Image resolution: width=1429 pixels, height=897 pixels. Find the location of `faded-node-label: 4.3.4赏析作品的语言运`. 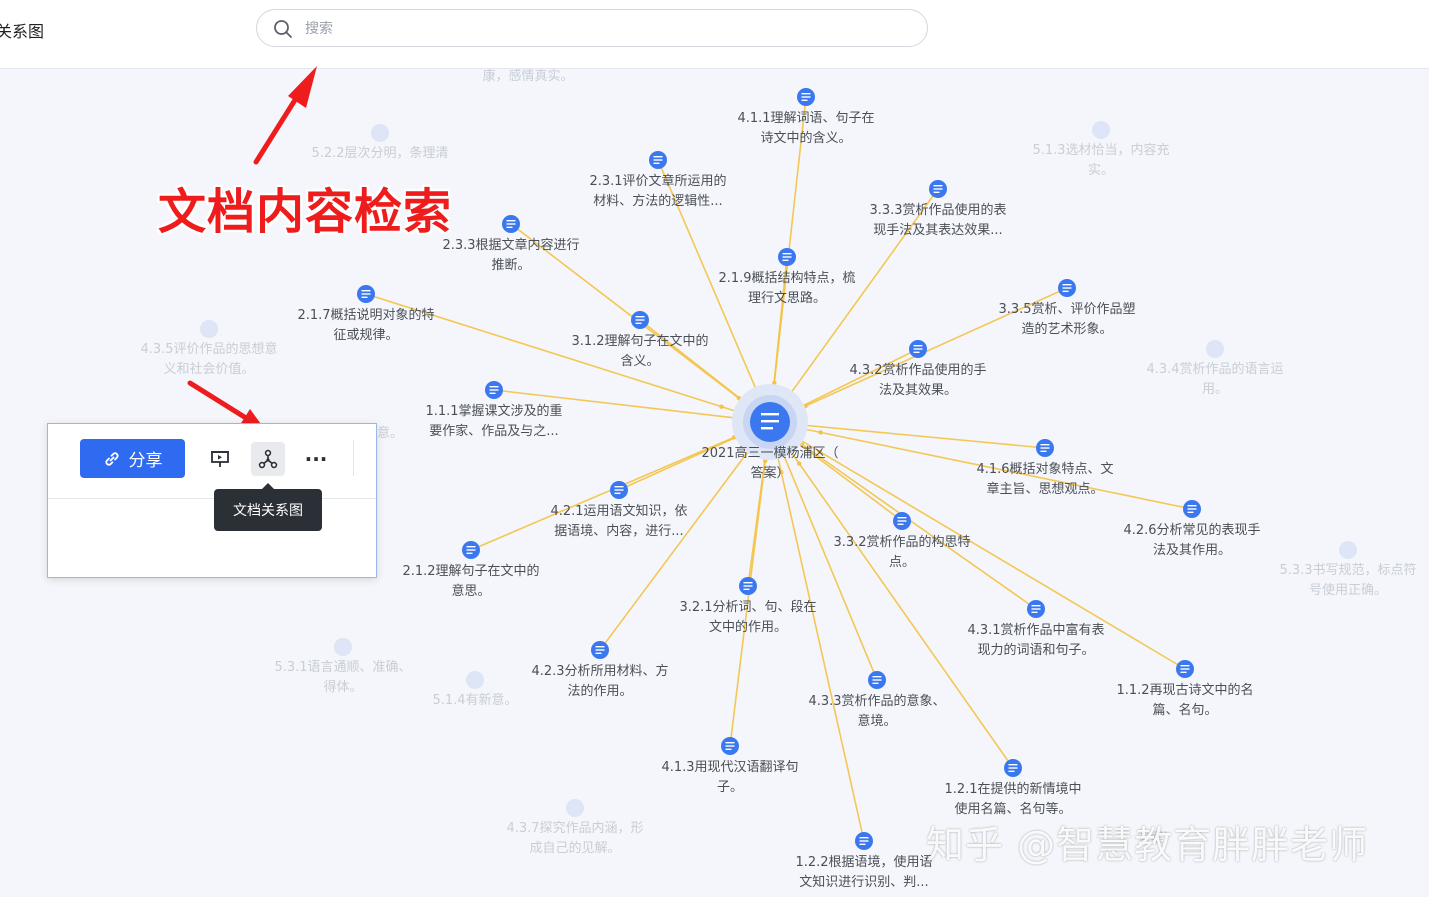

faded-node-label: 4.3.4赏析作品的语言运 is located at coordinates (1214, 369).